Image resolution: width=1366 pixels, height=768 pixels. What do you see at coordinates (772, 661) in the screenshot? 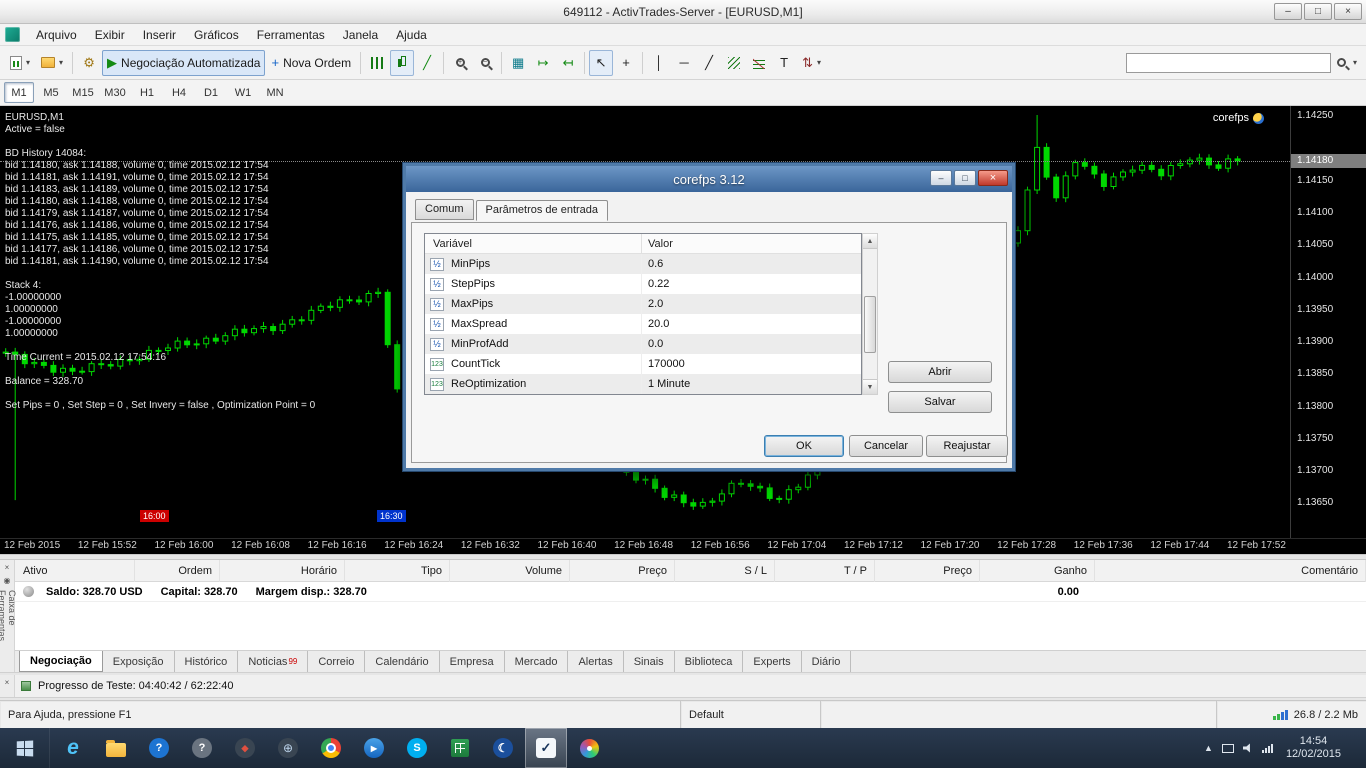
I see `tab-experts: Experts` at bounding box center [772, 661].